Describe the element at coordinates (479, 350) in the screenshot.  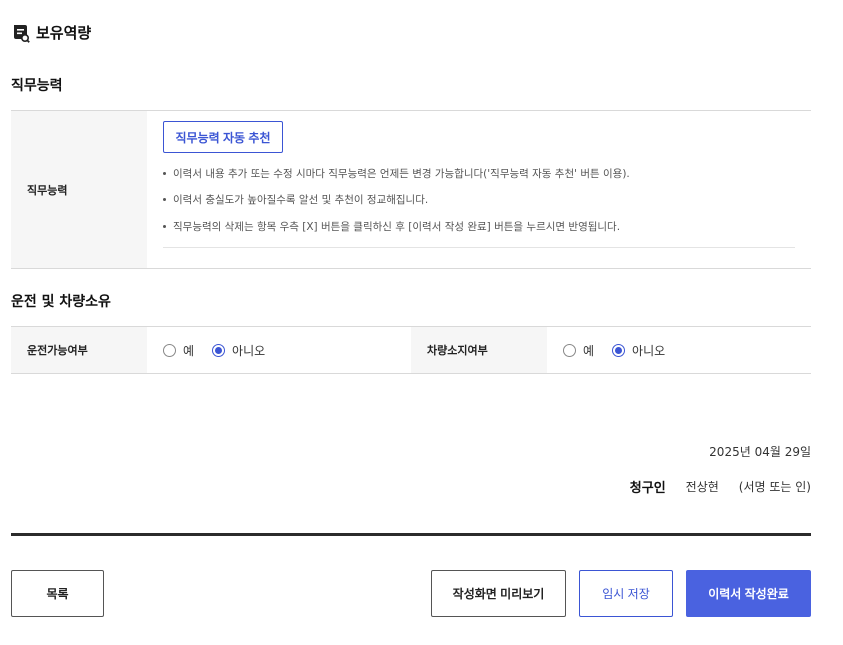
I see `owns-vehicle-label: 차량소지여부` at that location.